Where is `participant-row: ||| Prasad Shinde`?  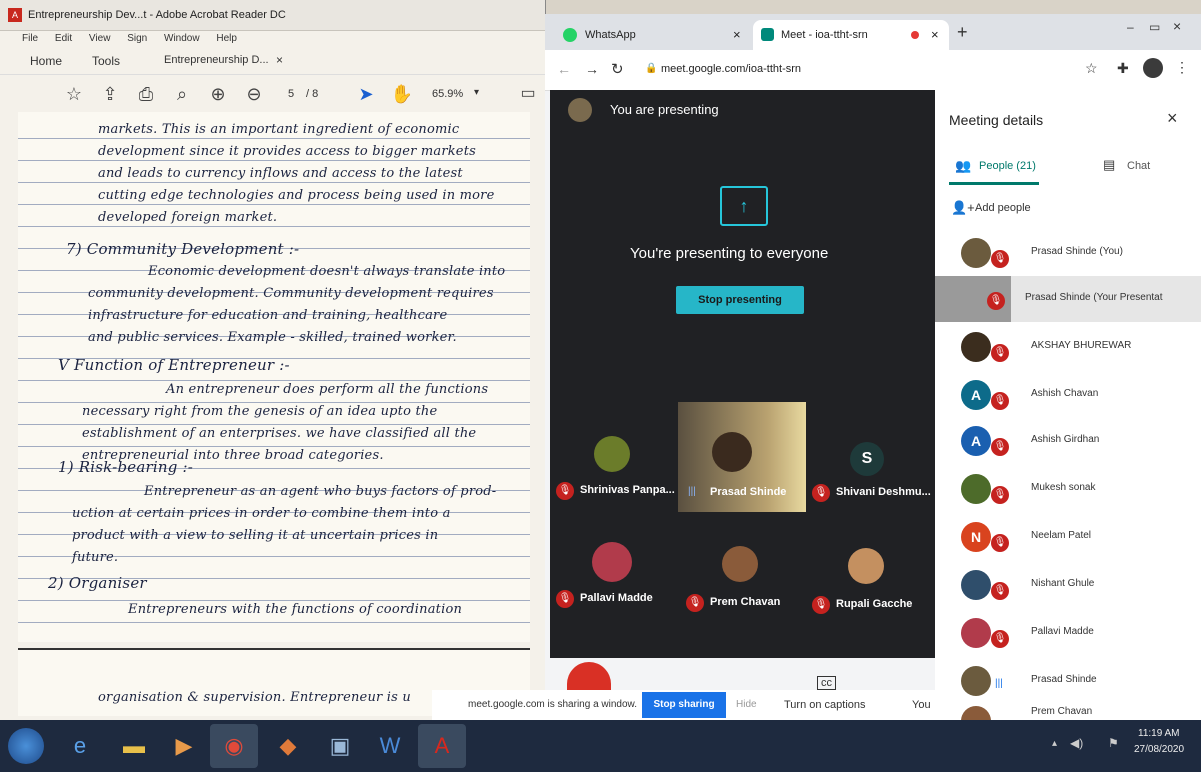
participant-row: ||| Prasad Shinde is located at coordinates (1068, 681).